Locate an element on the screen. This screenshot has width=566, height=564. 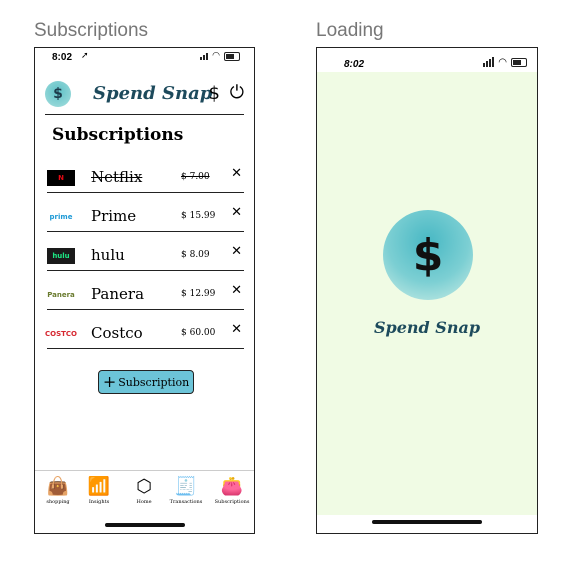
shopping-bag-icon: 👜 is located at coordinates (58, 486).